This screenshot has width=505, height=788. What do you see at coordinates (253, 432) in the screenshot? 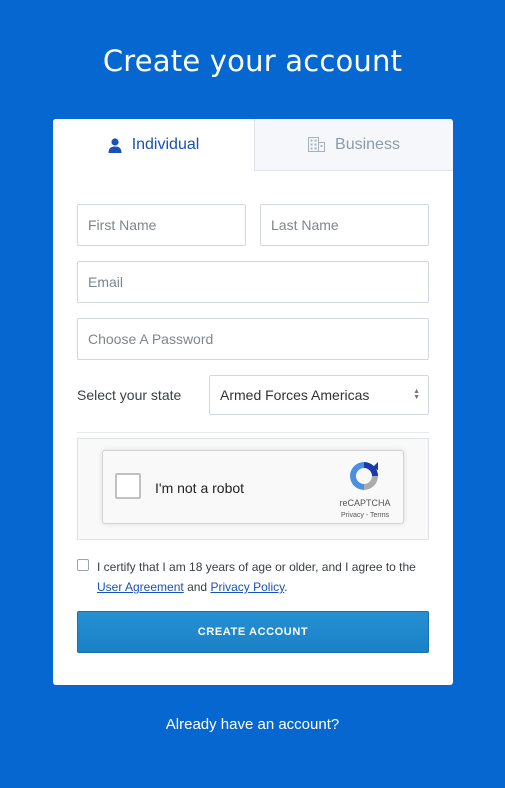
I see `divider` at bounding box center [253, 432].